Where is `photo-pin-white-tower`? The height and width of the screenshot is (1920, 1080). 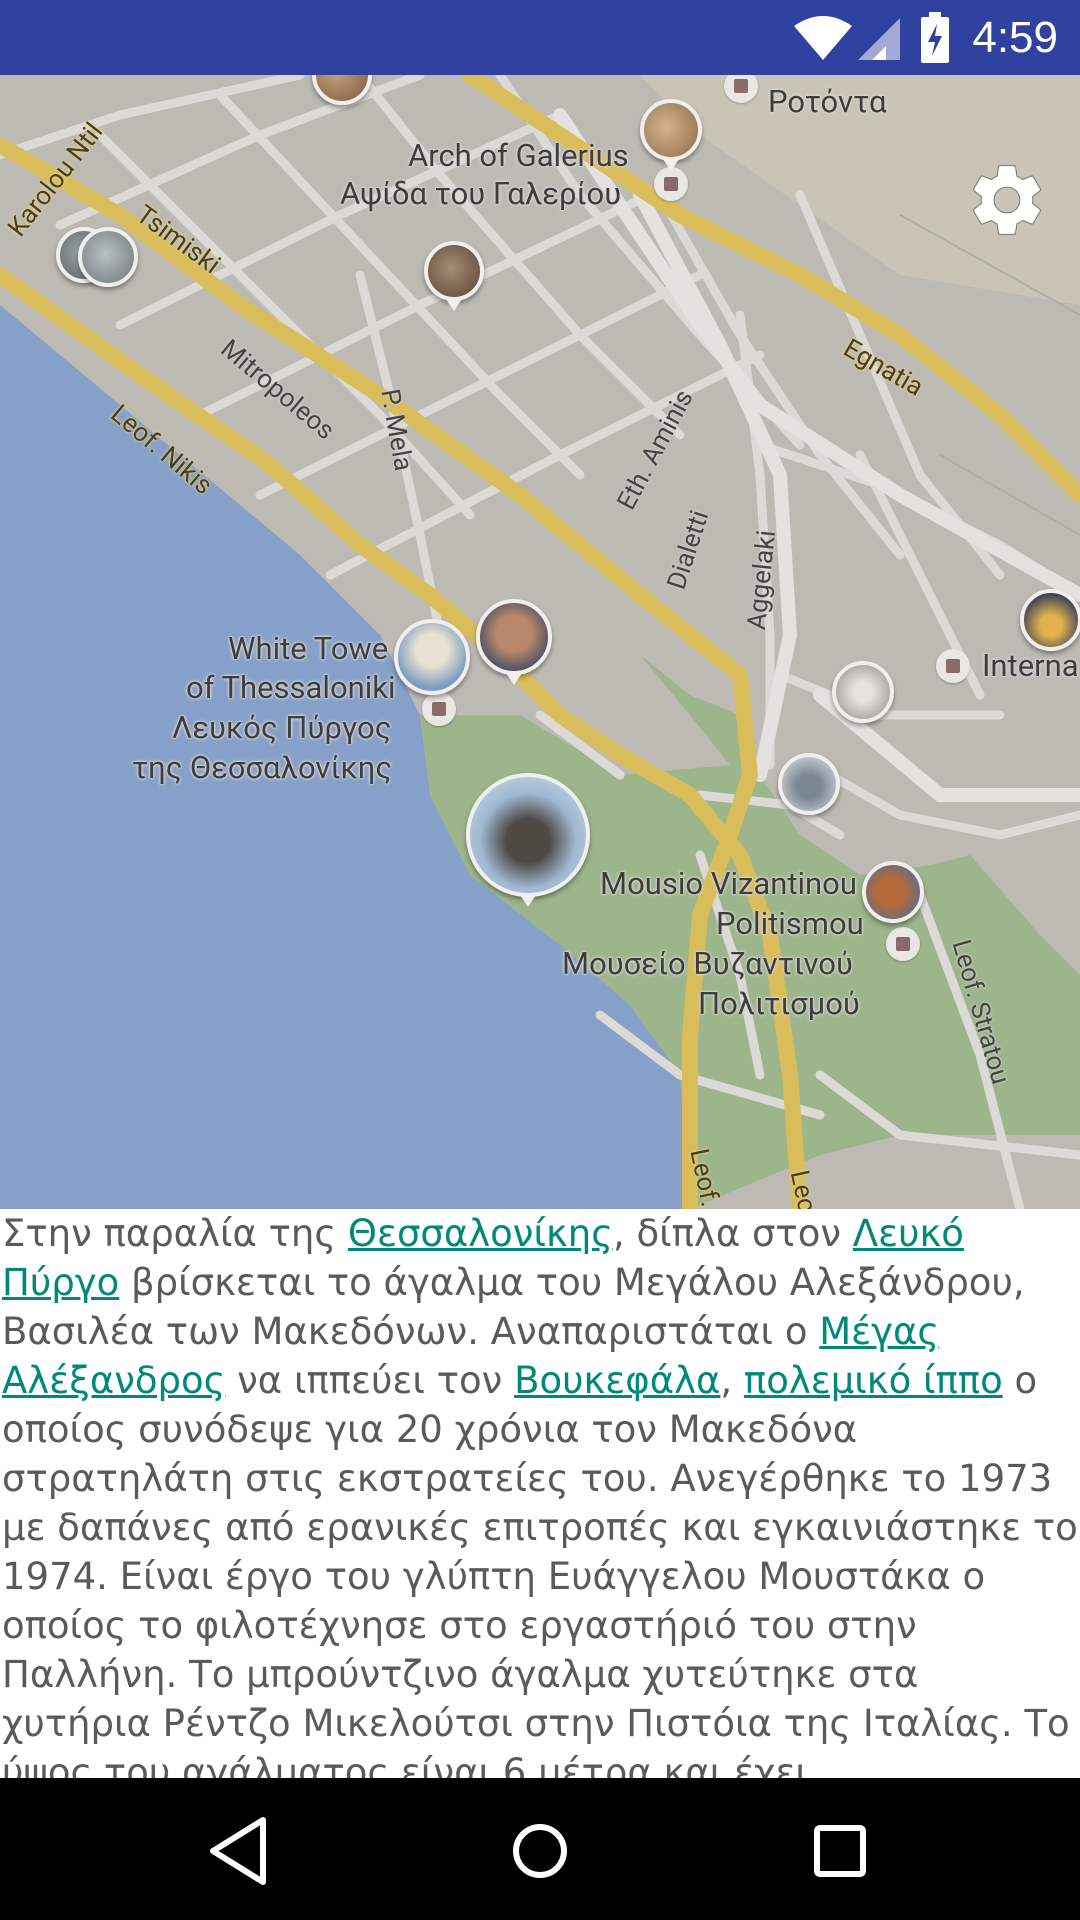 photo-pin-white-tower is located at coordinates (432, 657).